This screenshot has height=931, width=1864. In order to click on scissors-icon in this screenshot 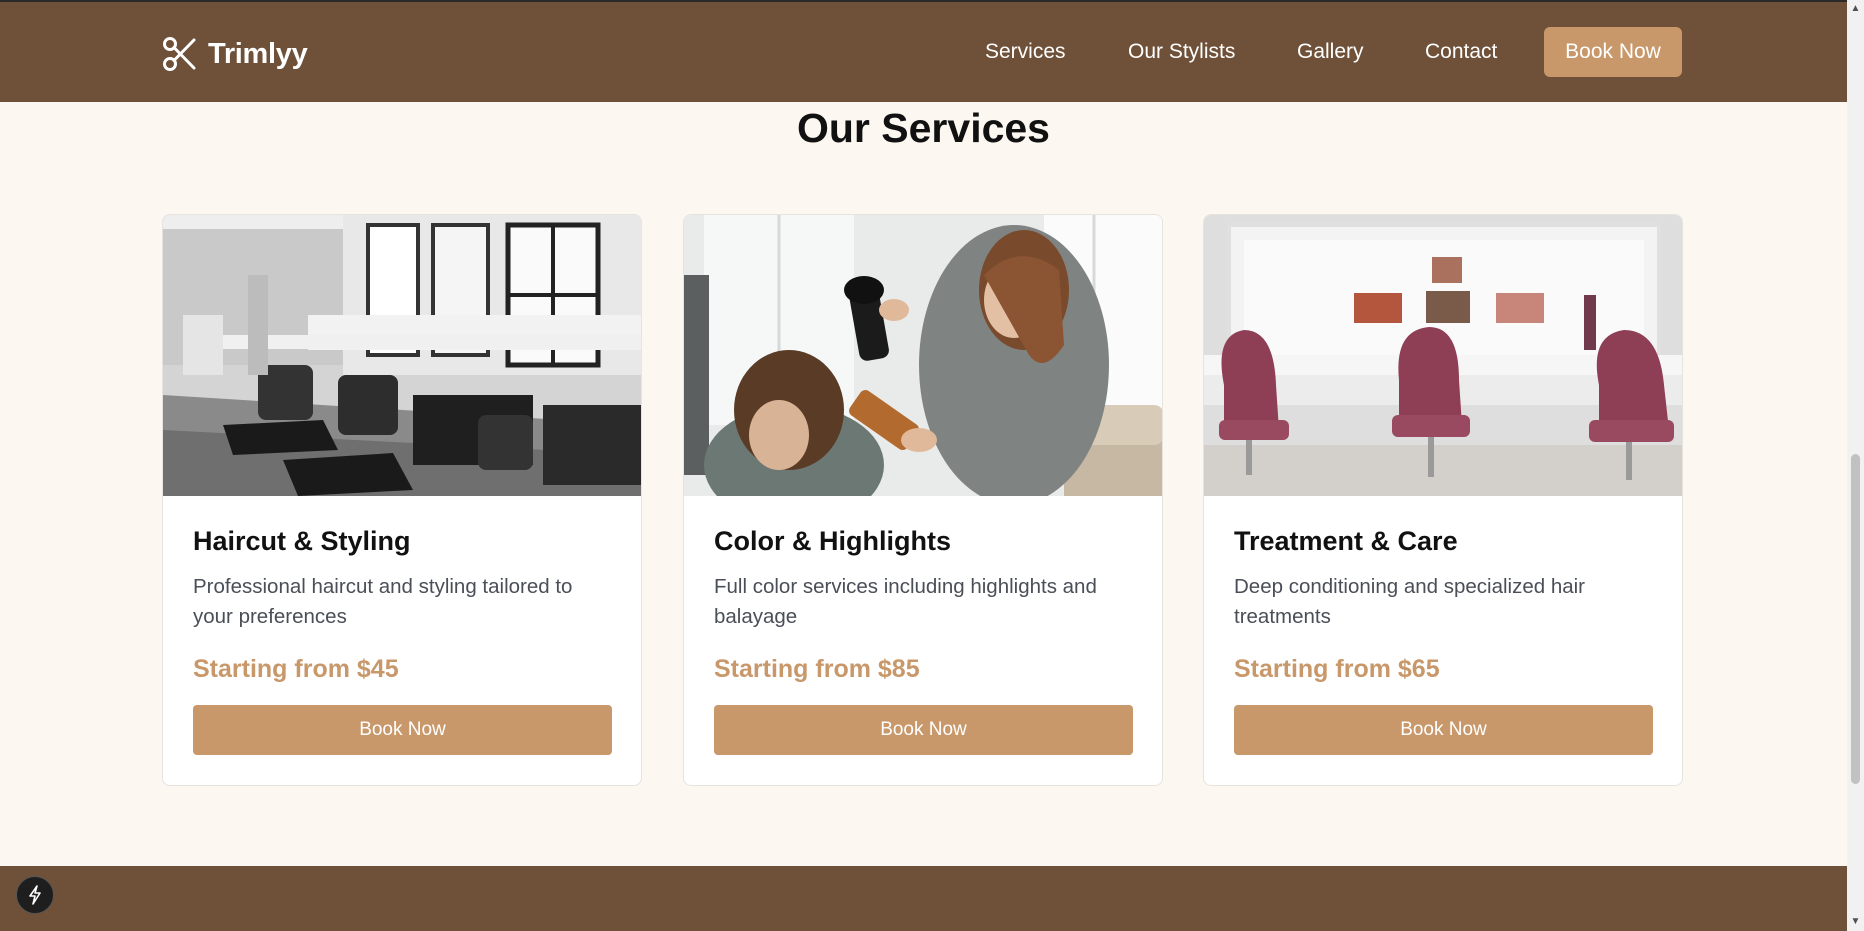, I will do `click(179, 54)`.